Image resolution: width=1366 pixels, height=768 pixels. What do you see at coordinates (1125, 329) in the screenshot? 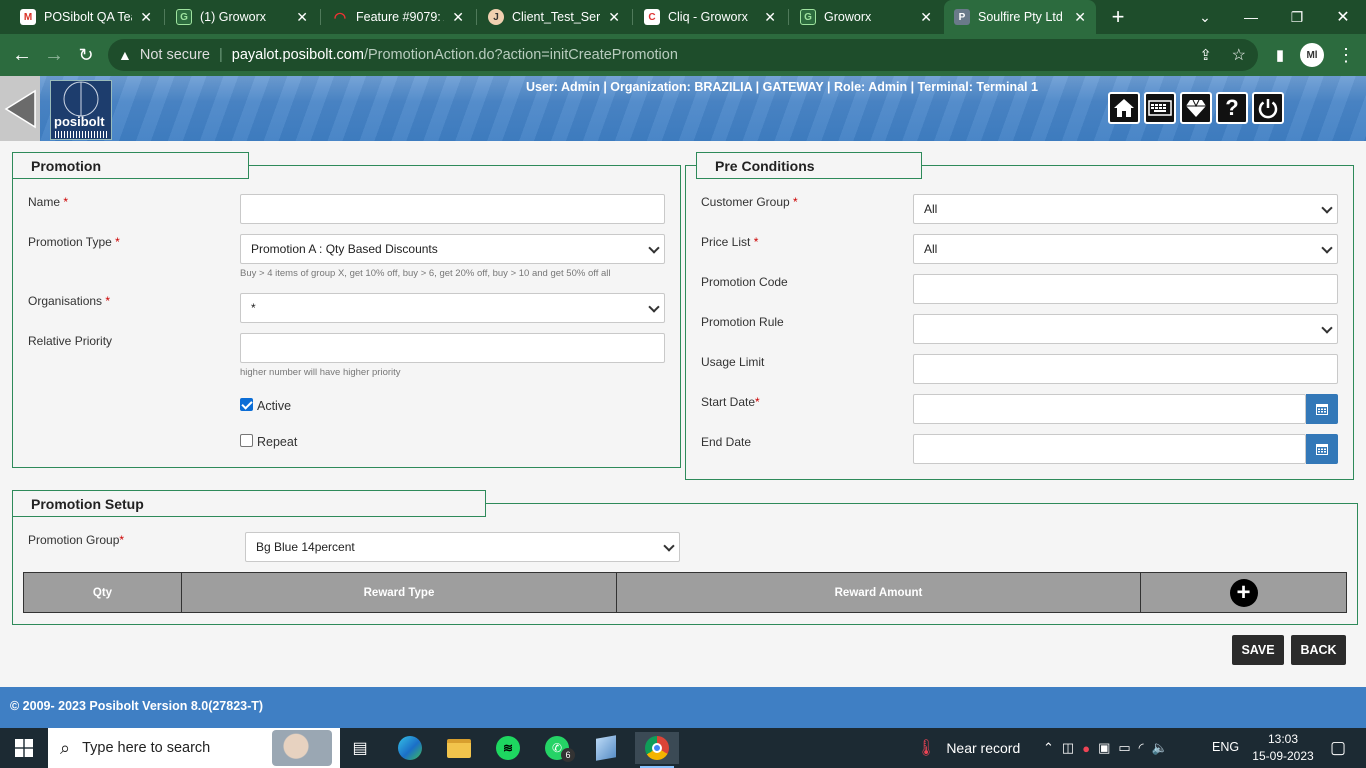
I see `promotion-rule-select` at bounding box center [1125, 329].